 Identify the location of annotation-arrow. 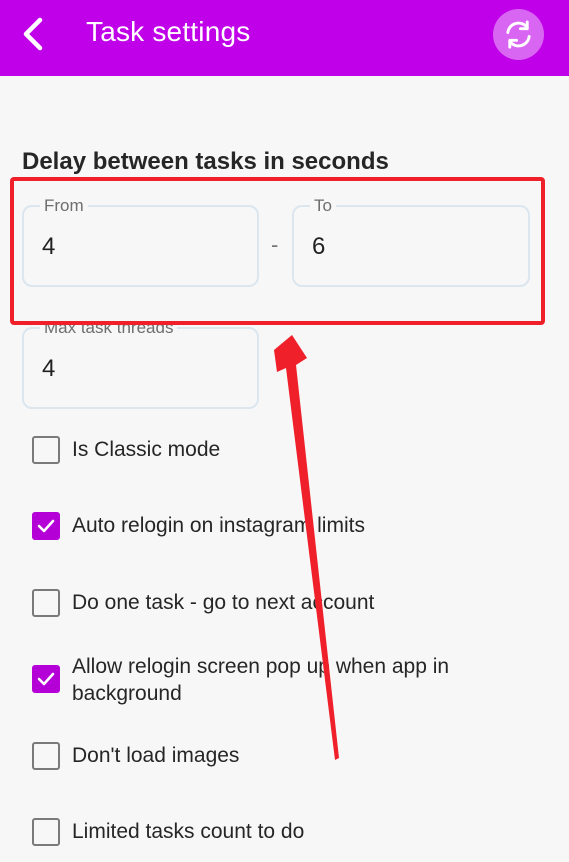
(306, 547).